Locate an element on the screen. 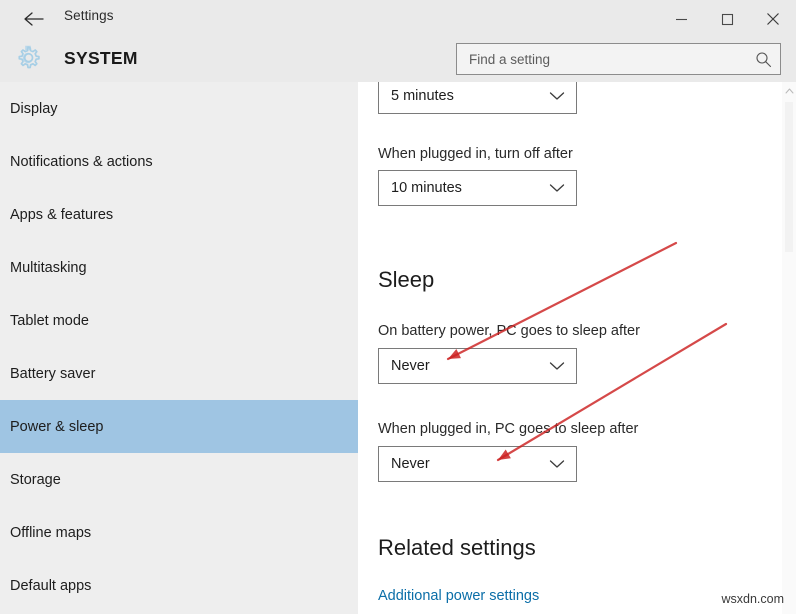 This screenshot has height=614, width=796. window-controls is located at coordinates (727, 19).